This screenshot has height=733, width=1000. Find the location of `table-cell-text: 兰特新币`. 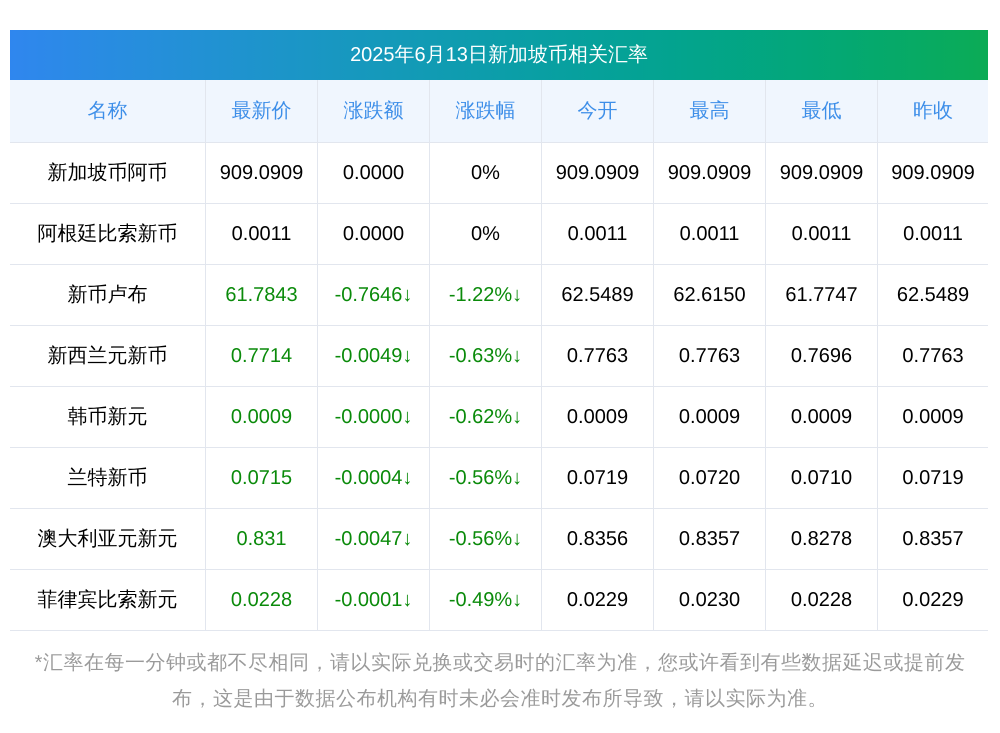

table-cell-text: 兰特新币 is located at coordinates (107, 478).